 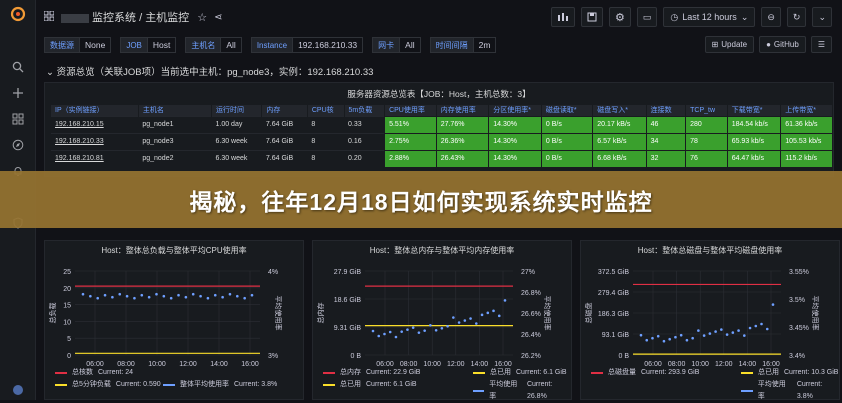 I want to click on legend-item: 整体平均使用率 Current: 3.8%, so click(x=220, y=385).